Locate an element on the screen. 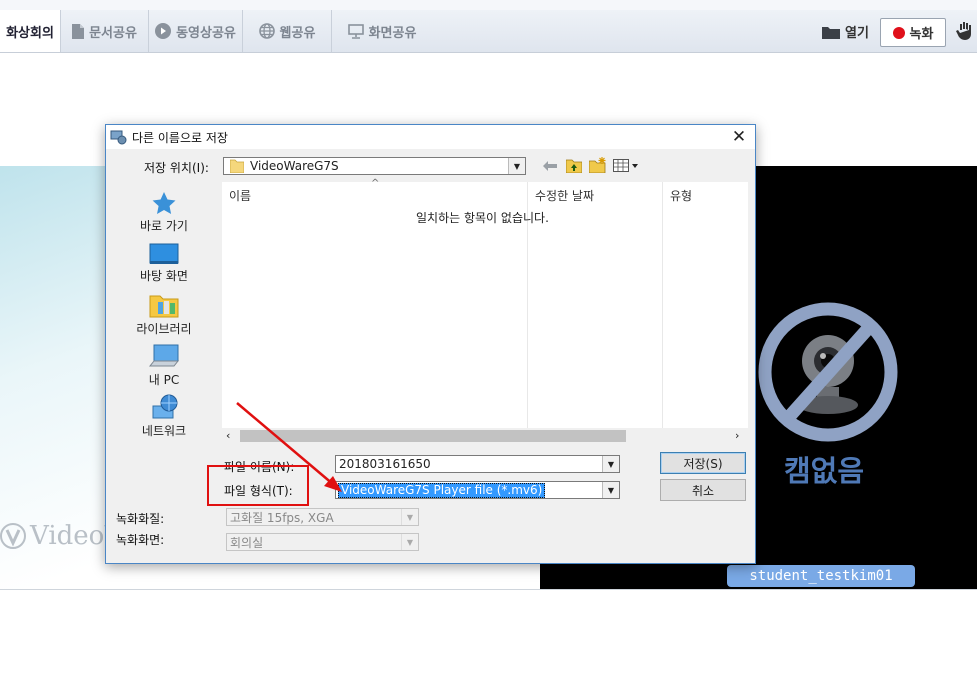  view-menu-icon is located at coordinates (626, 165).